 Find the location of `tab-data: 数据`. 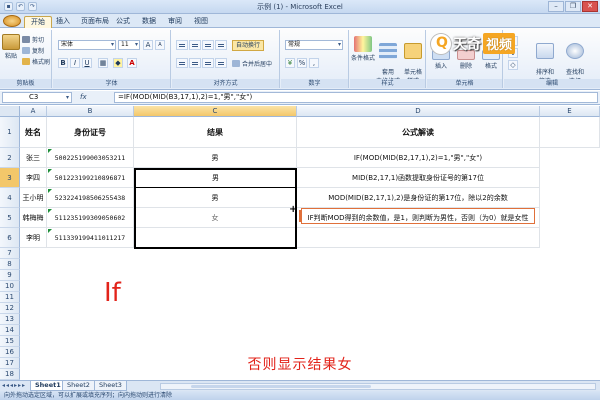

tab-data: 数据 is located at coordinates (149, 22).